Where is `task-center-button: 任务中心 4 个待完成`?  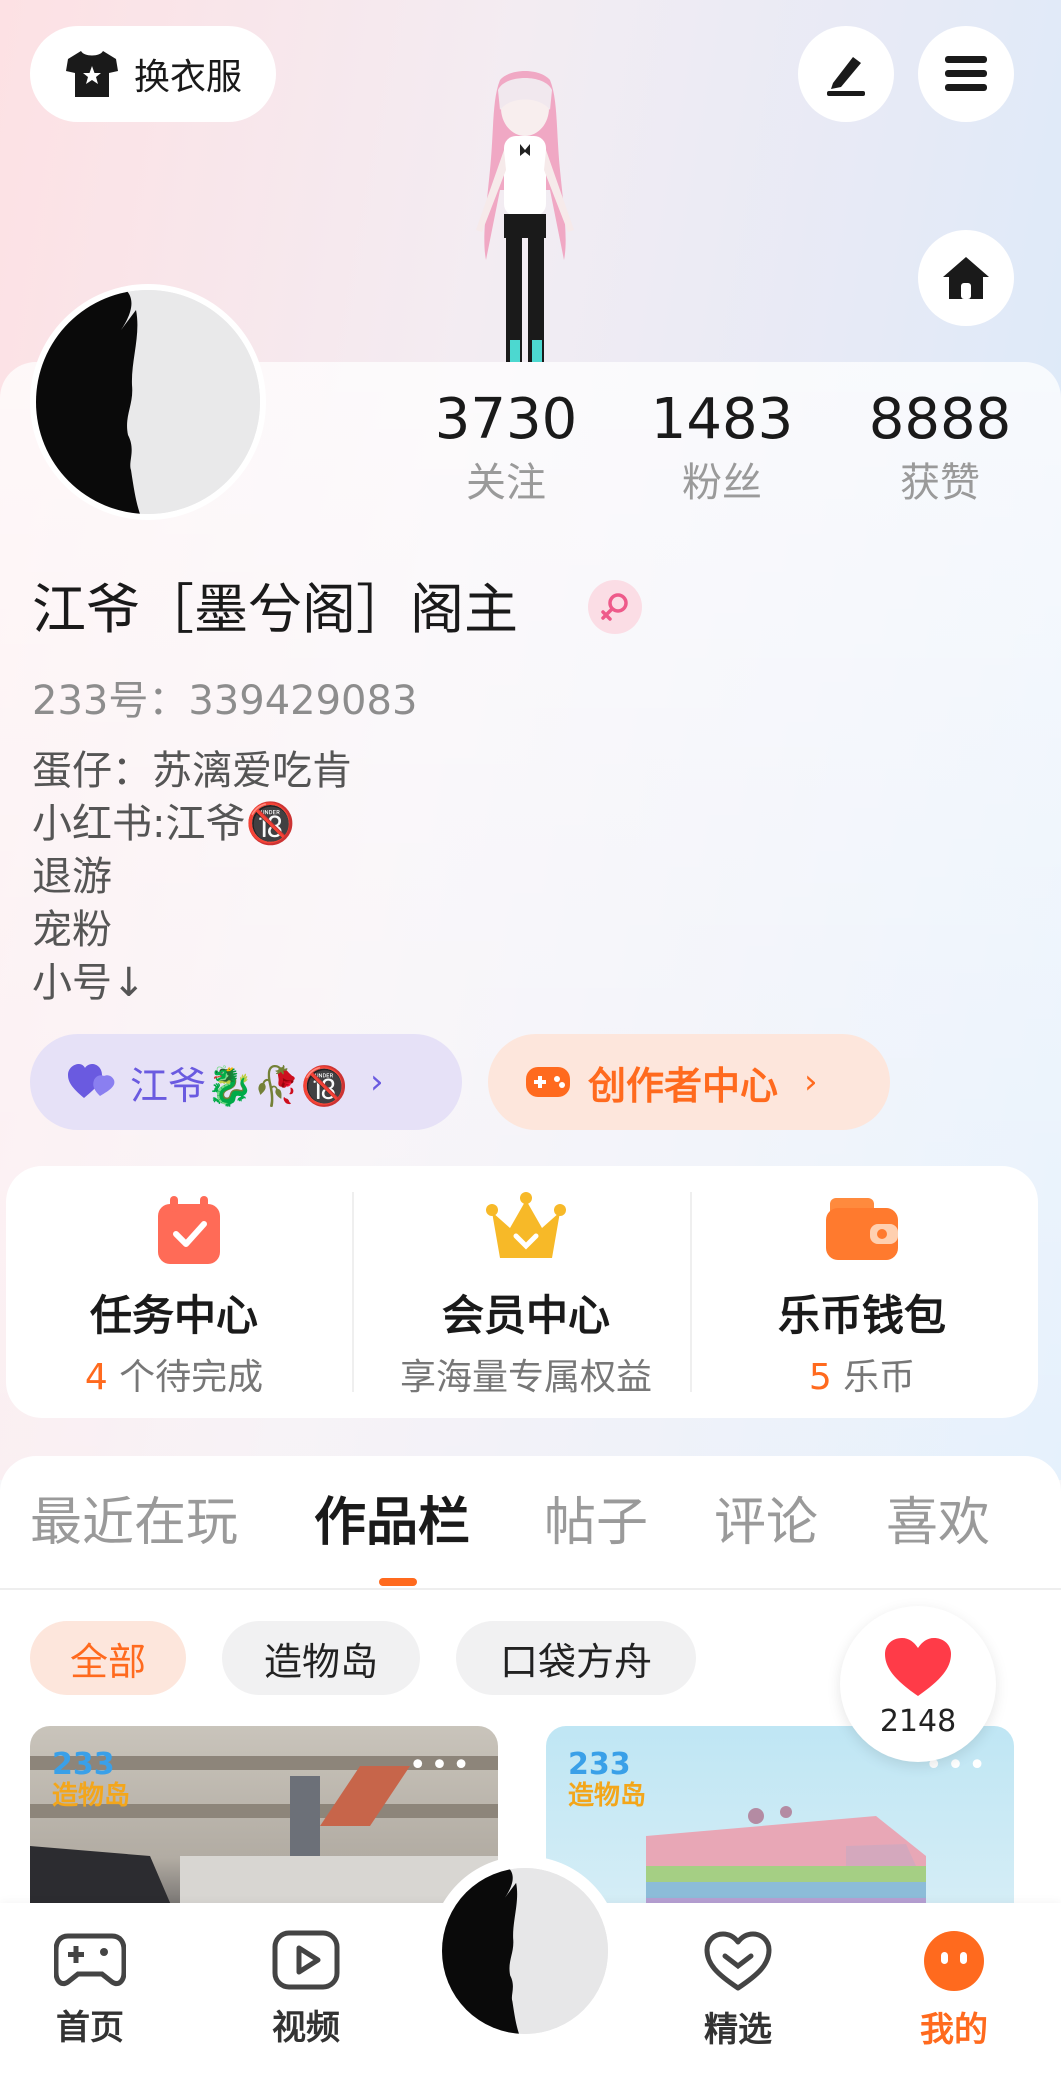
task-center-button: 任务中心 4 个待完成 is located at coordinates (174, 1292).